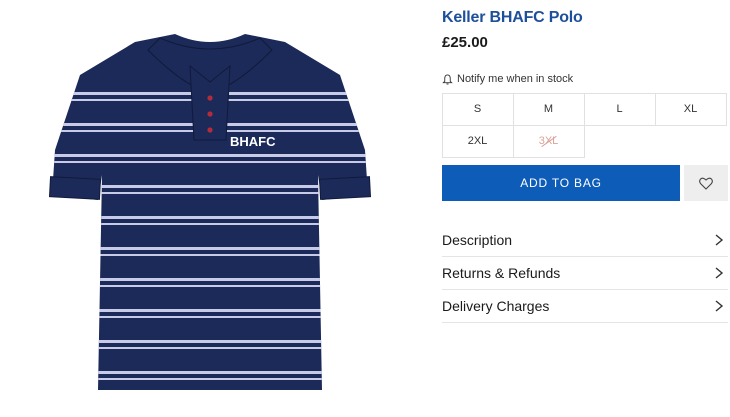  I want to click on wishlist-button, so click(706, 183).